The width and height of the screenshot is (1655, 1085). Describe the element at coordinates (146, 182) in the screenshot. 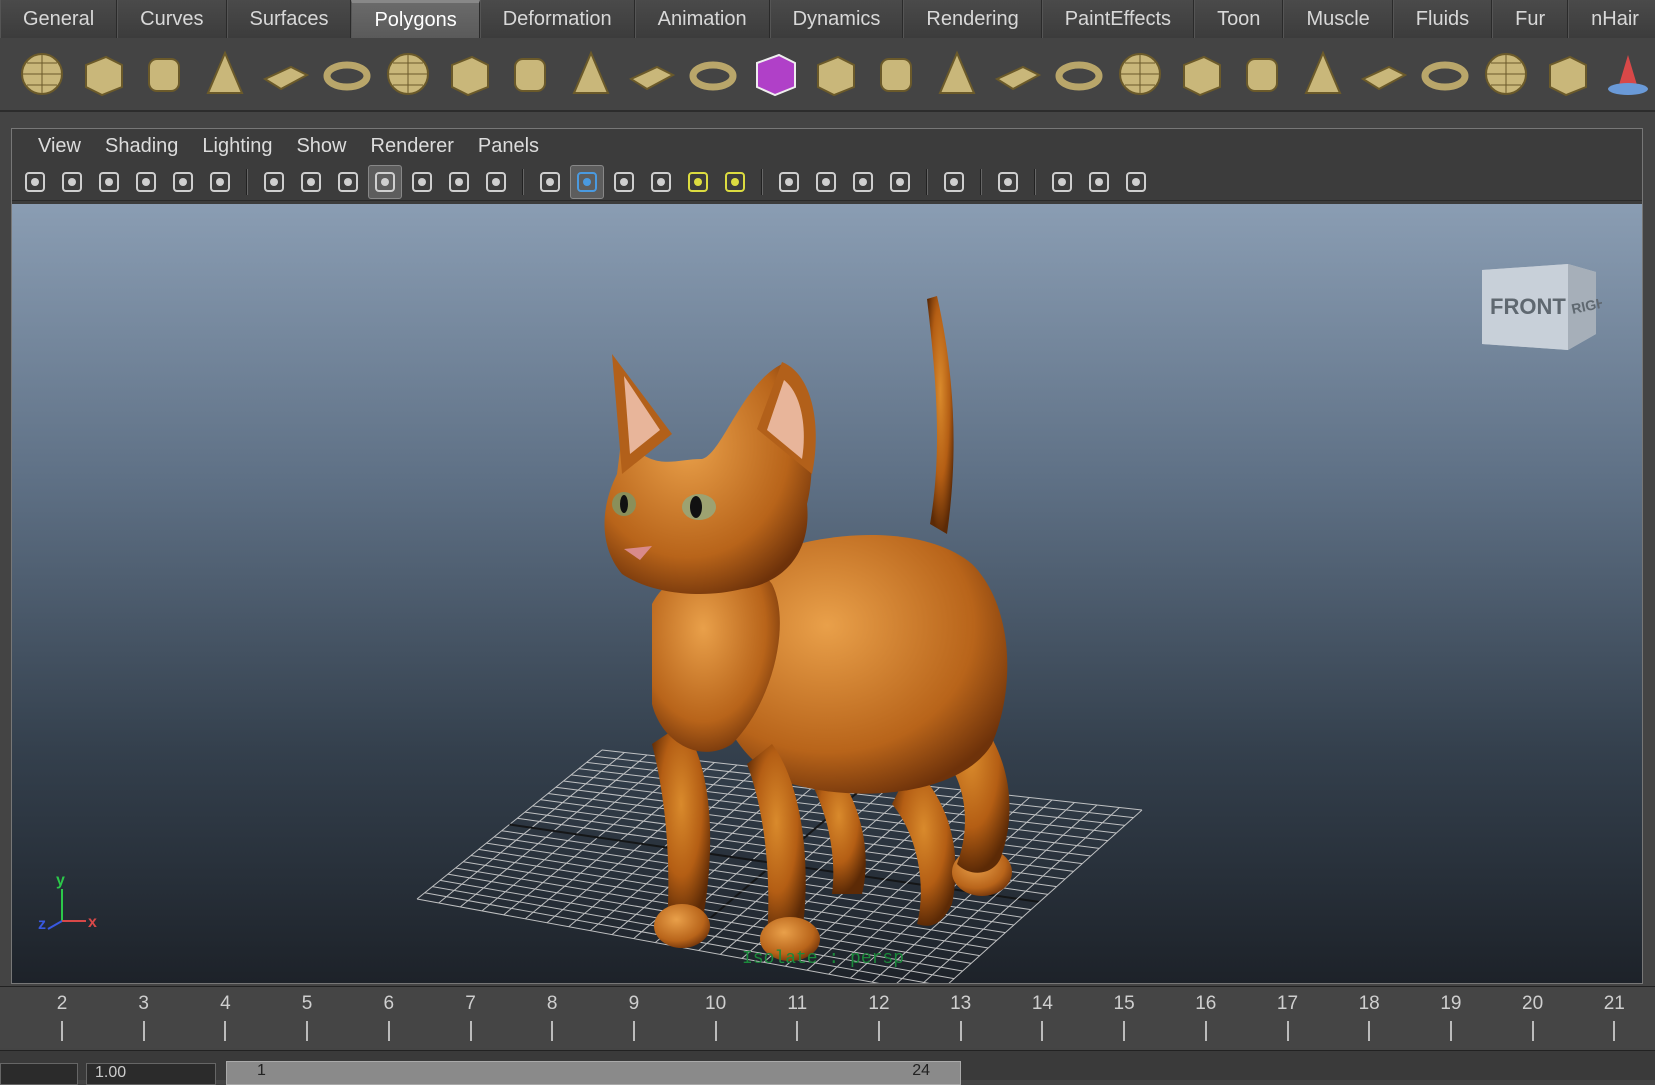

I see `image-plane-icon` at that location.